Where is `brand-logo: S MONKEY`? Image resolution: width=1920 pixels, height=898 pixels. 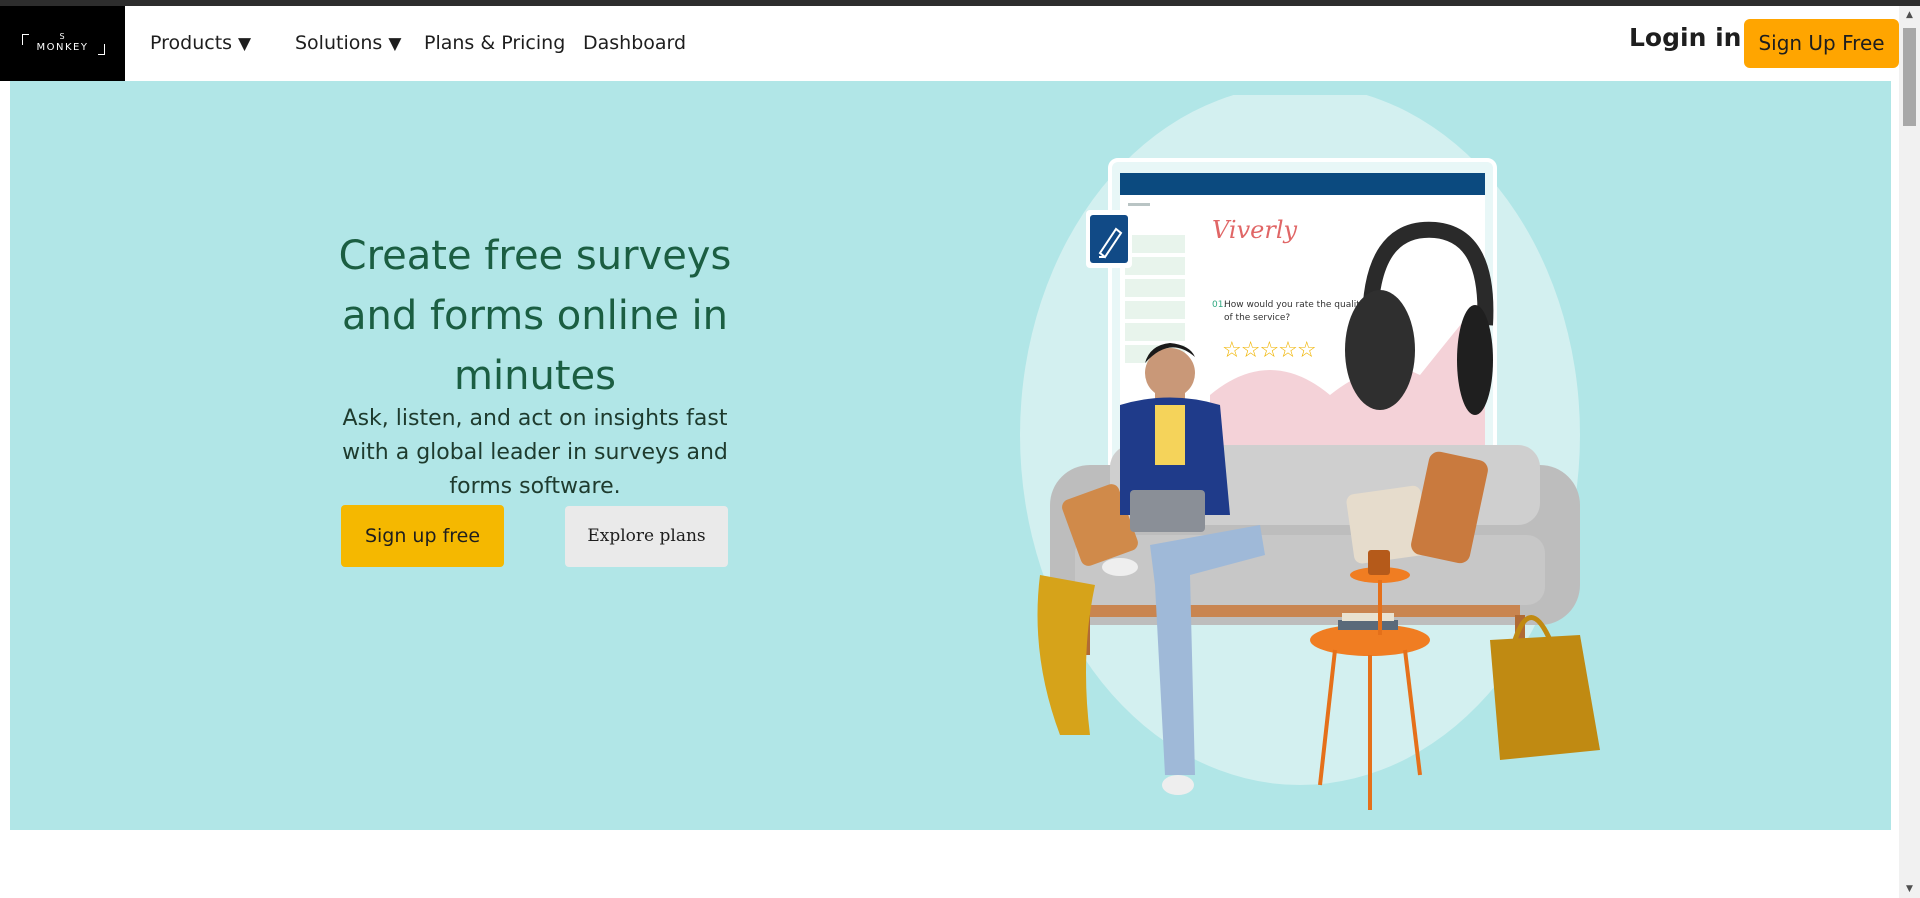
brand-logo: S MONKEY is located at coordinates (62, 43).